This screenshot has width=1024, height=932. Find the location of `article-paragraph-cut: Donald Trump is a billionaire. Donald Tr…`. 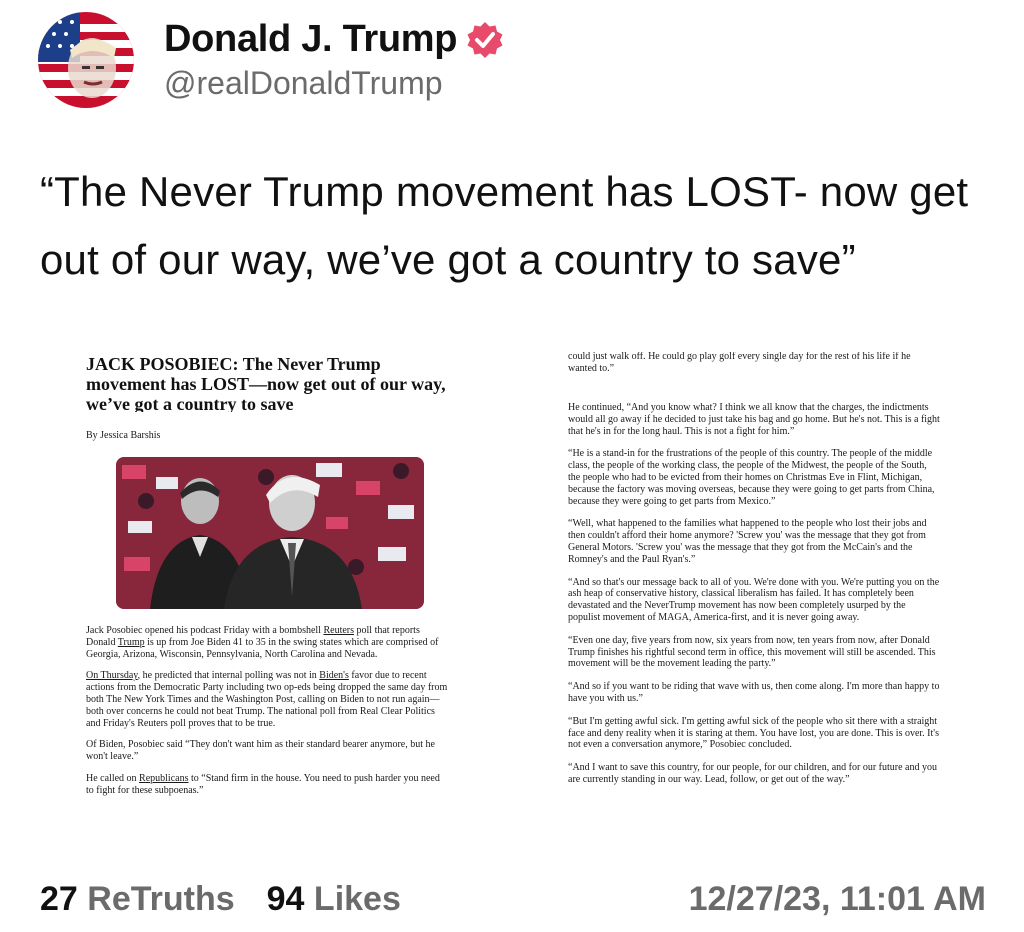

article-paragraph-cut: Donald Trump is a billionaire. Donald Tr… is located at coordinates (739, 363).